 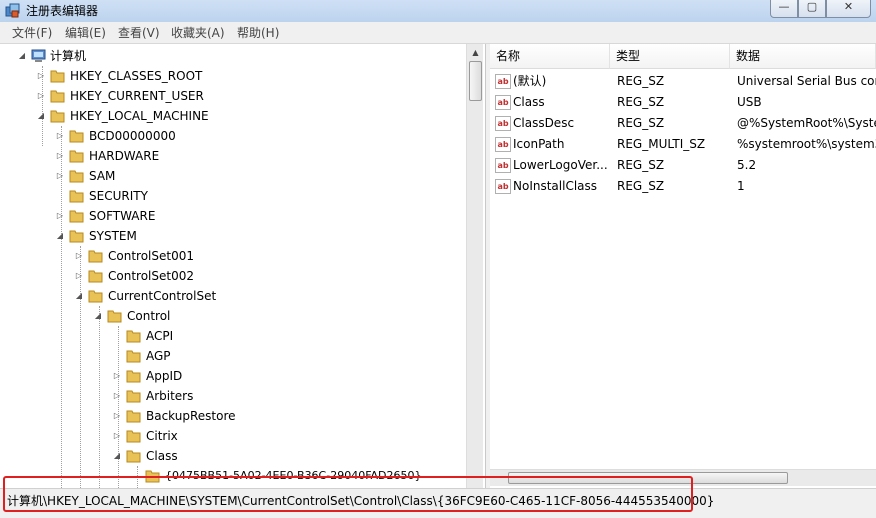 I want to click on column-header-name: 名称, so click(x=550, y=56).